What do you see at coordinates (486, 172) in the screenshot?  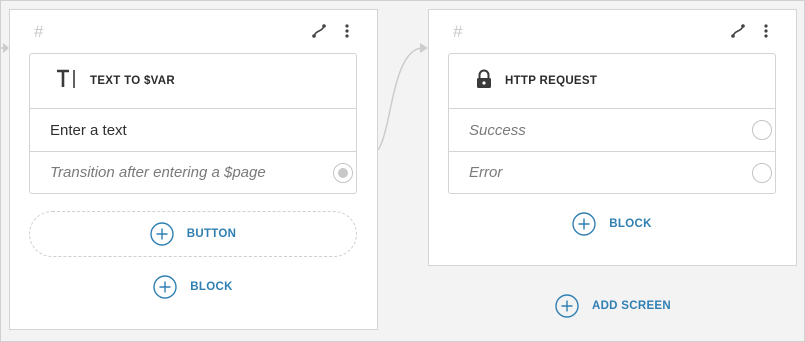 I see `row-text: Error` at bounding box center [486, 172].